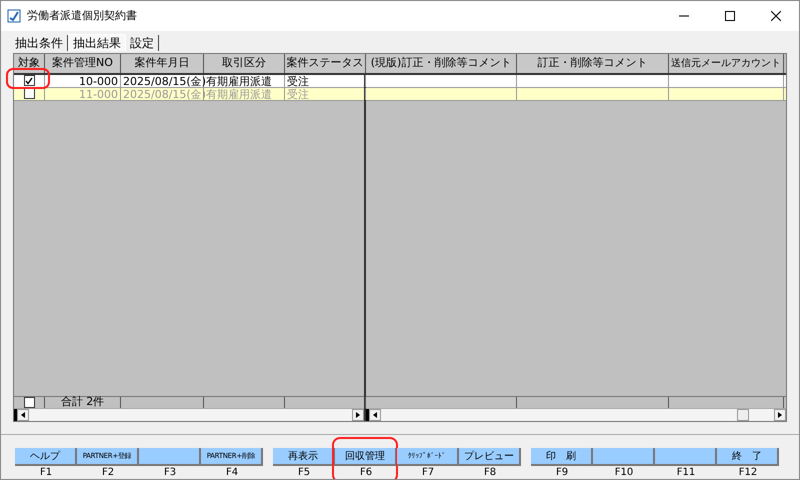 Image resolution: width=800 pixels, height=480 pixels. What do you see at coordinates (428, 473) in the screenshot?
I see `function-key-label: F7` at bounding box center [428, 473].